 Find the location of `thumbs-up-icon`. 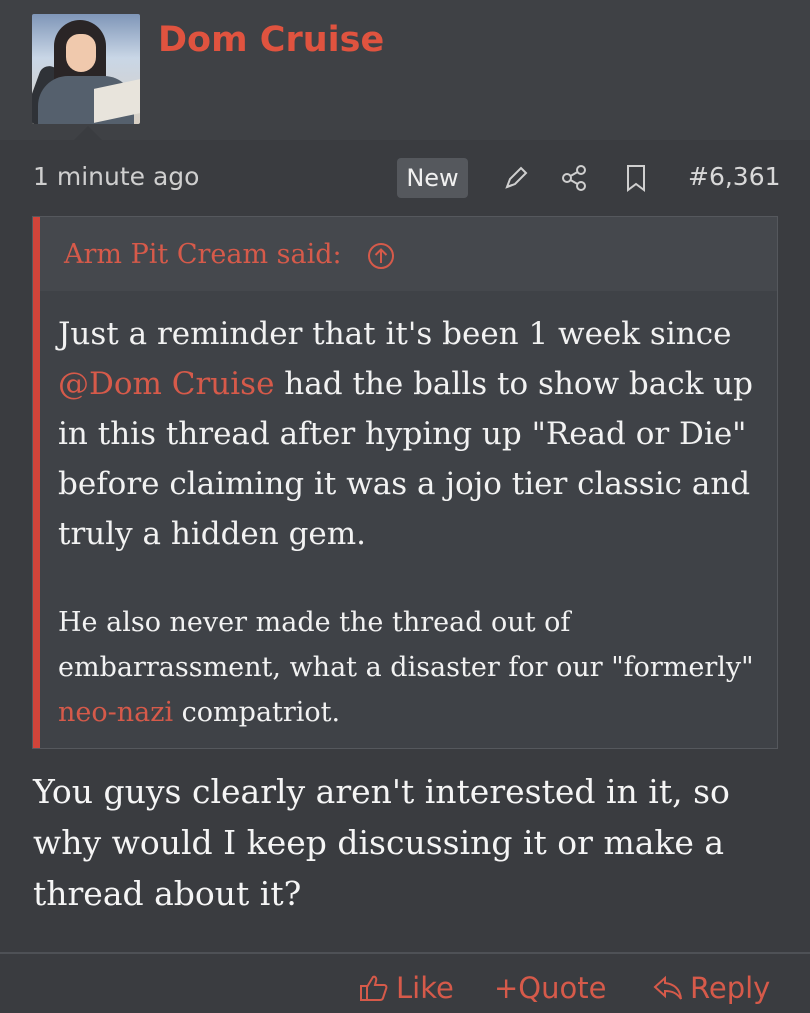

thumbs-up-icon is located at coordinates (374, 988).